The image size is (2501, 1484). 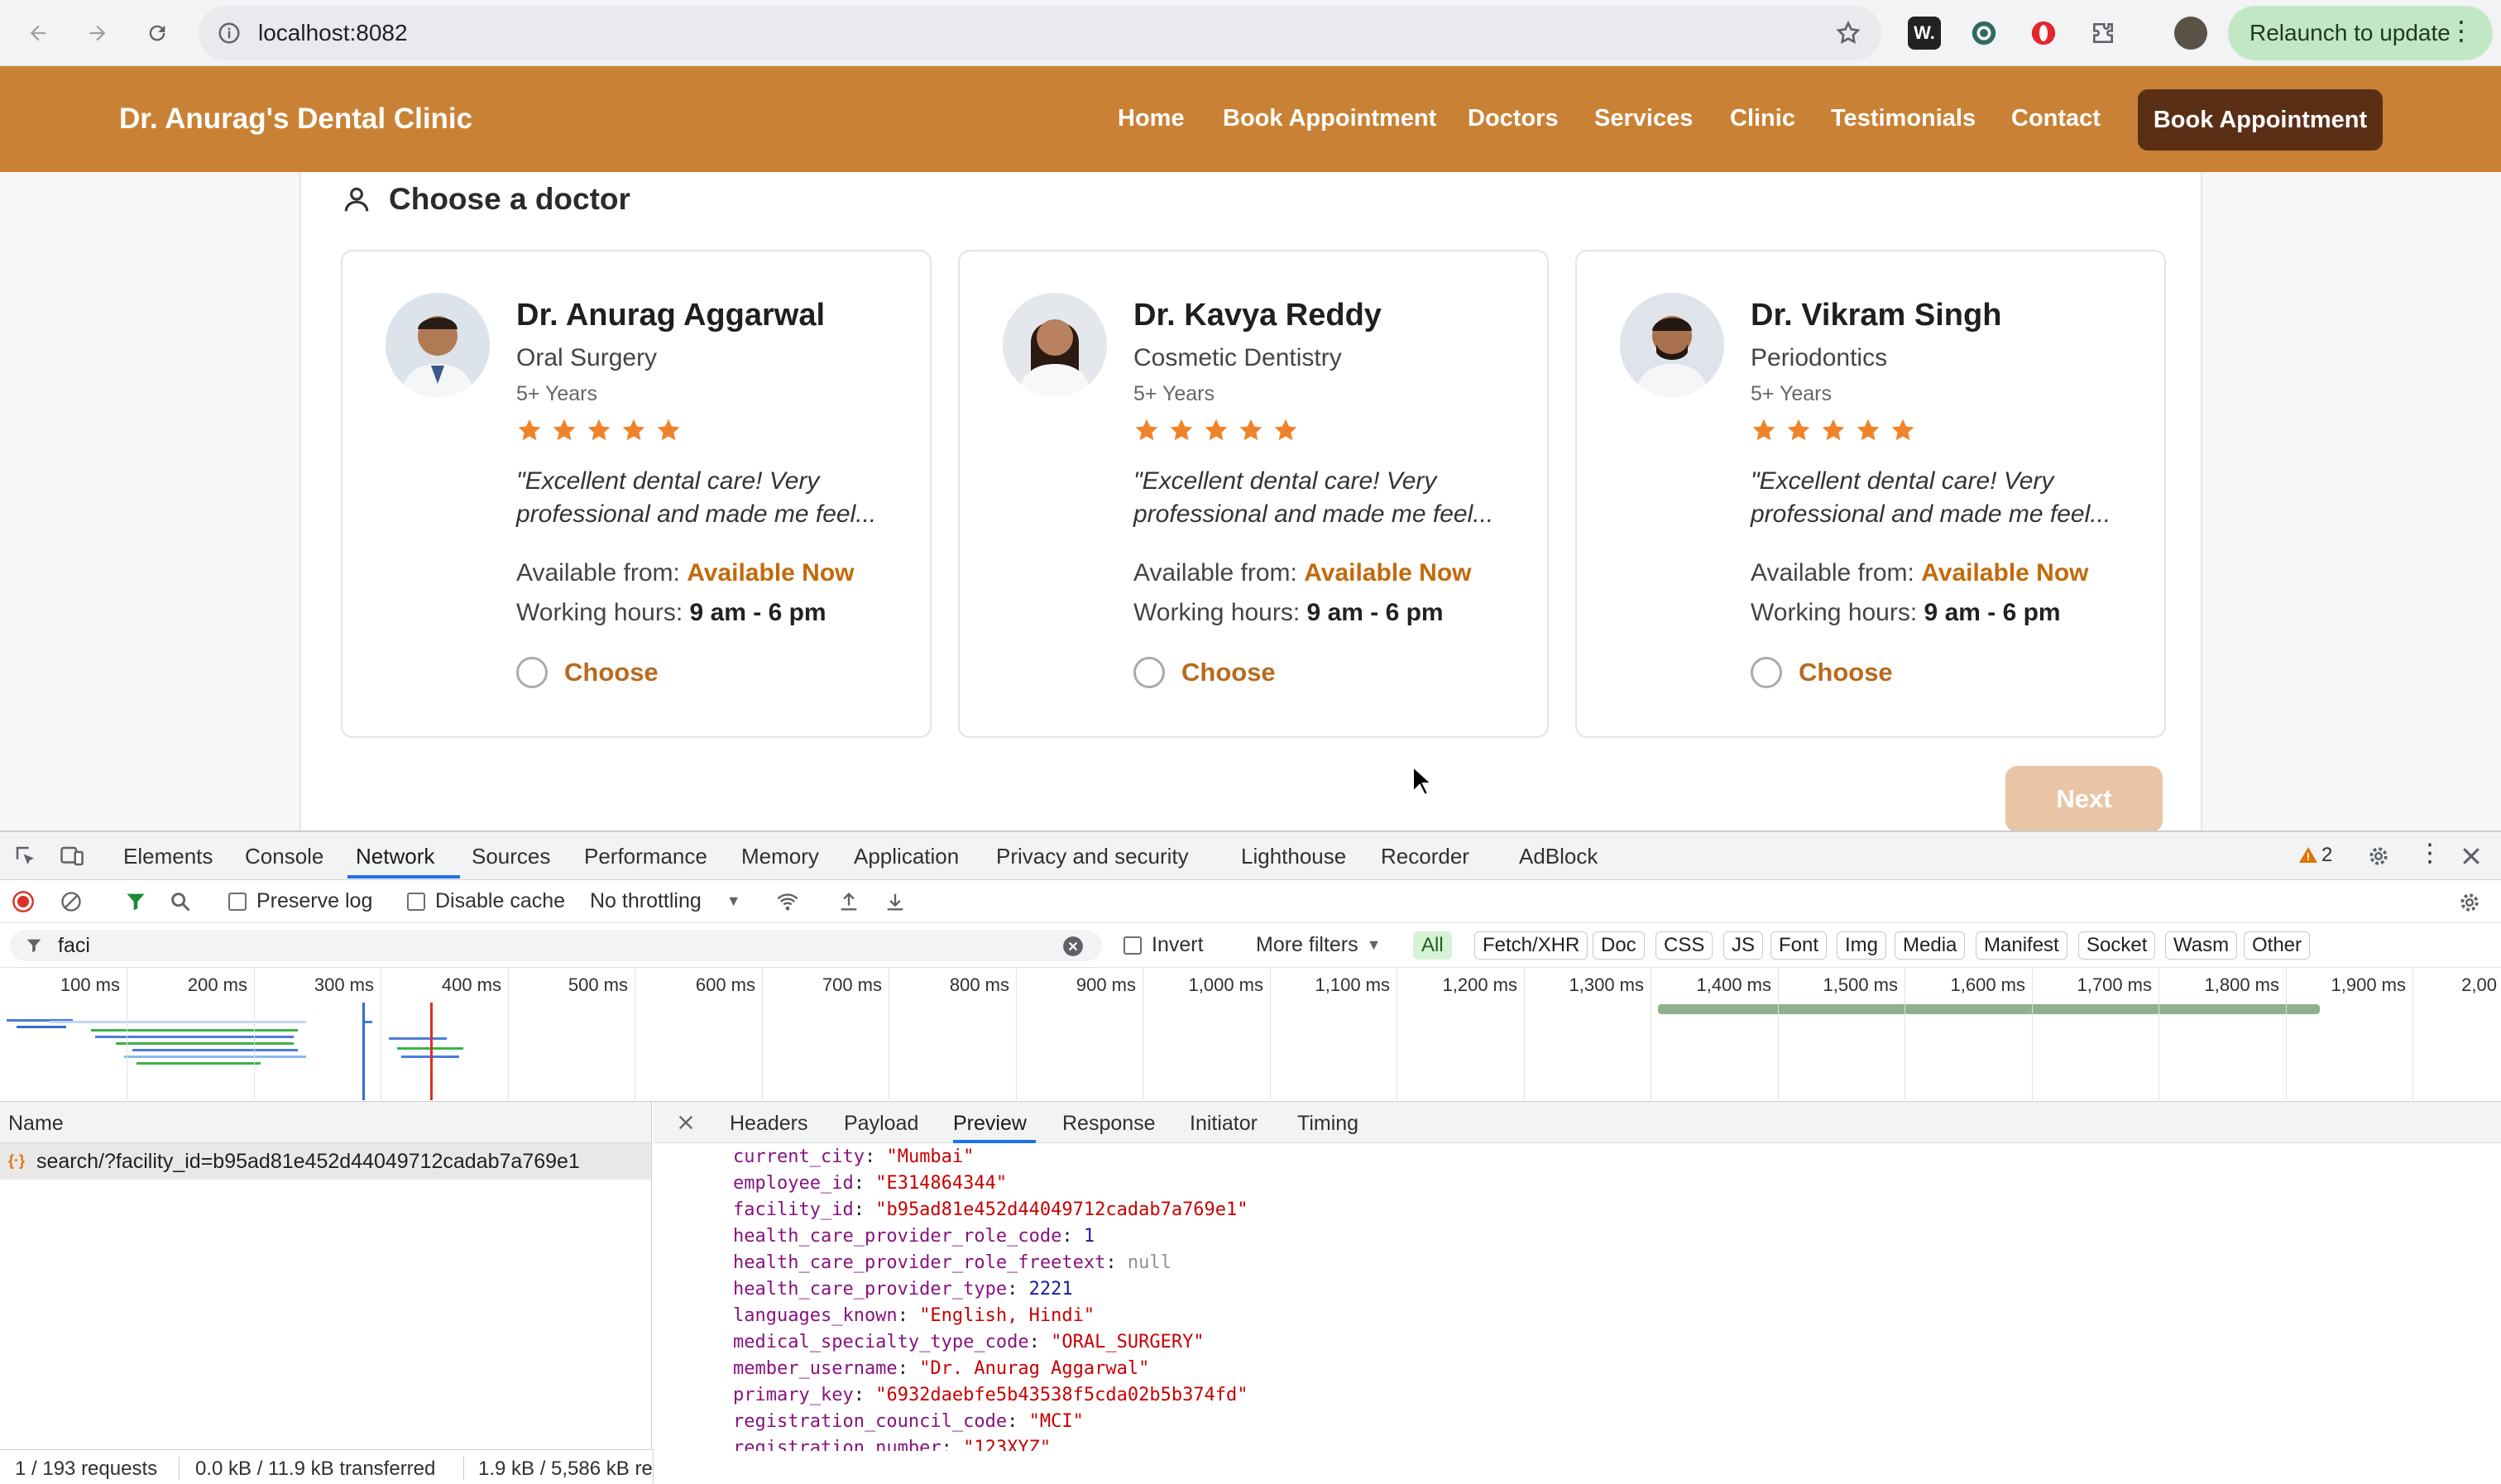 What do you see at coordinates (1224, 1124) in the screenshot?
I see `tab-initiator: Initiator` at bounding box center [1224, 1124].